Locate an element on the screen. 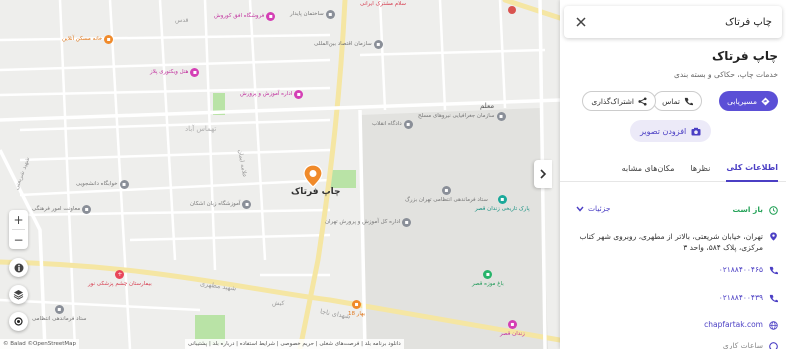  close-button is located at coordinates (581, 22).